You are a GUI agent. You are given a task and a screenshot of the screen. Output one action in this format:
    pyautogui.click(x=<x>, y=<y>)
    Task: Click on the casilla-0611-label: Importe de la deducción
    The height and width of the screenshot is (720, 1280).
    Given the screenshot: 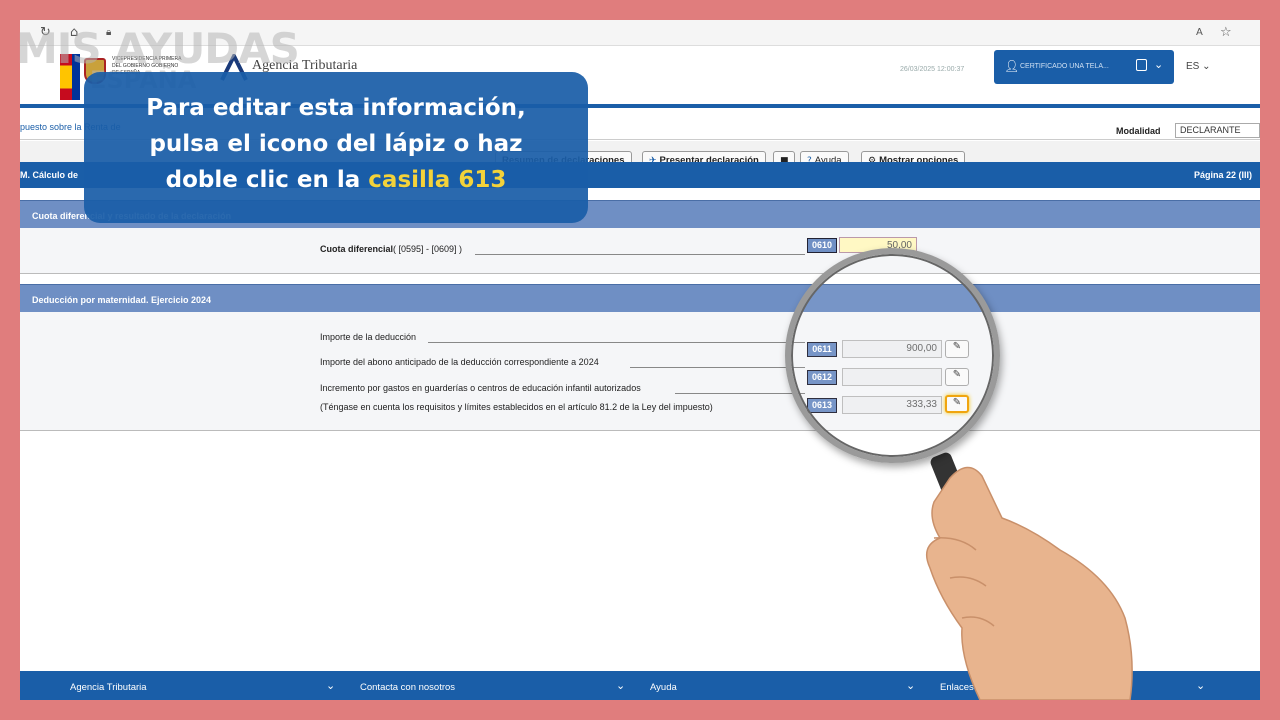 What is the action you would take?
    pyautogui.click(x=368, y=337)
    